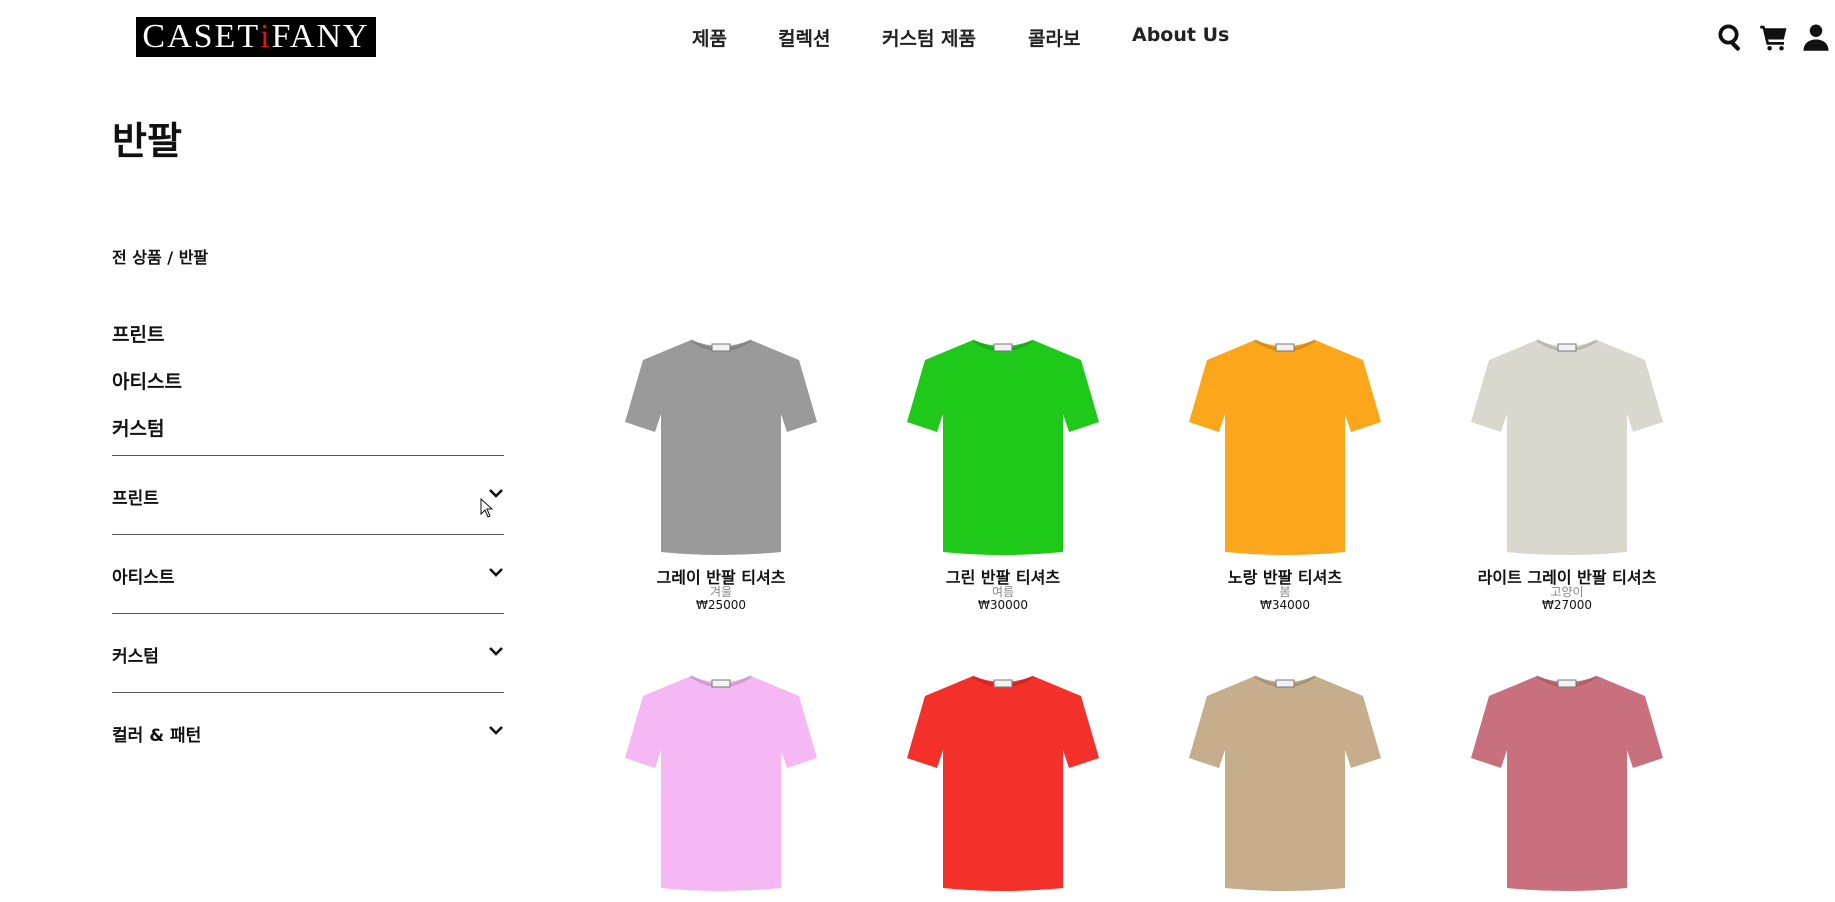 The width and height of the screenshot is (1835, 902). What do you see at coordinates (308, 731) in the screenshot?
I see `filter-color-pattern: 컬러 & 패턴` at bounding box center [308, 731].